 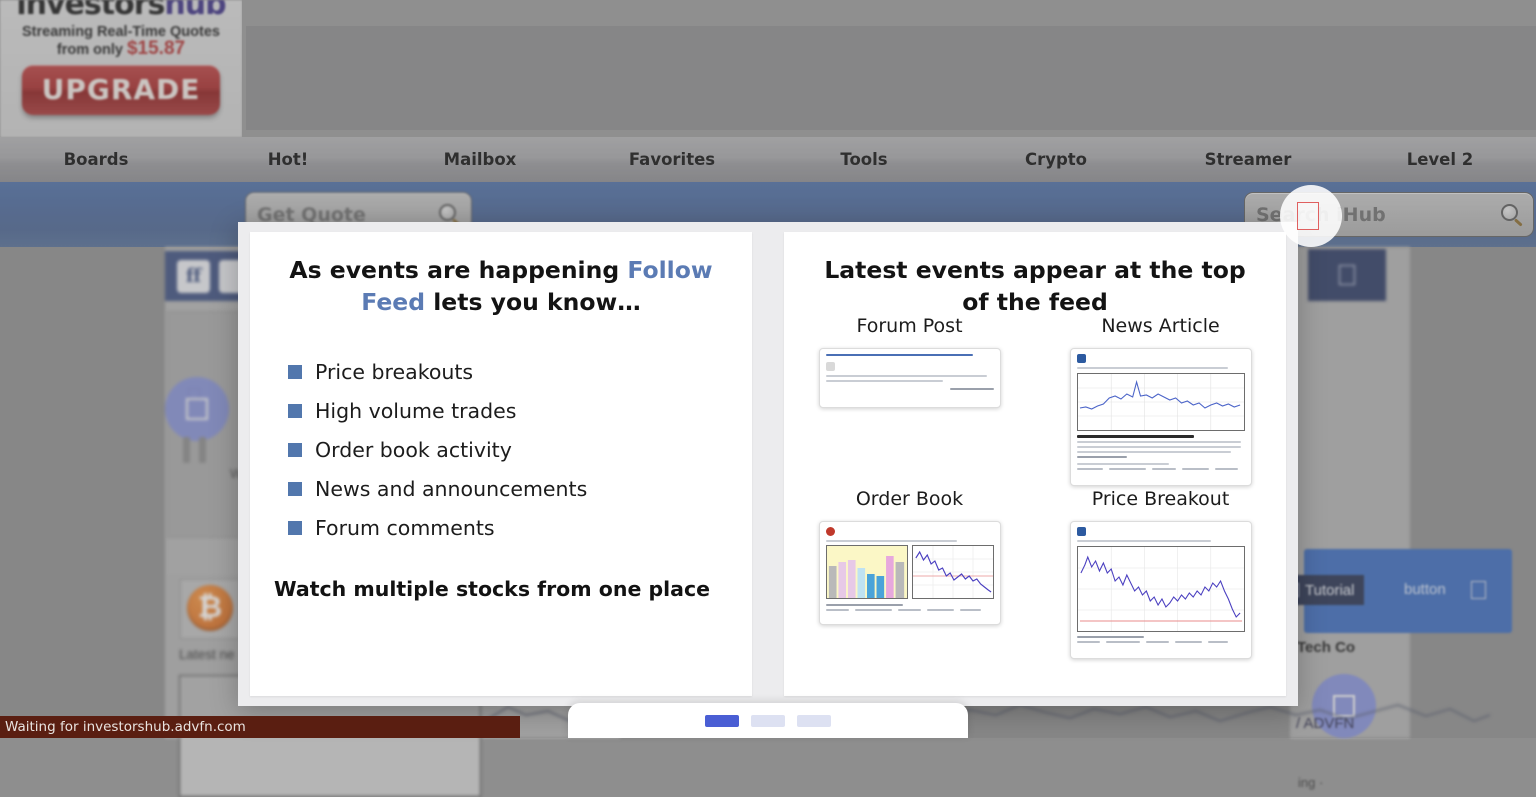 I want to click on thumbnail-order-book: Order Book, so click(x=909, y=573).